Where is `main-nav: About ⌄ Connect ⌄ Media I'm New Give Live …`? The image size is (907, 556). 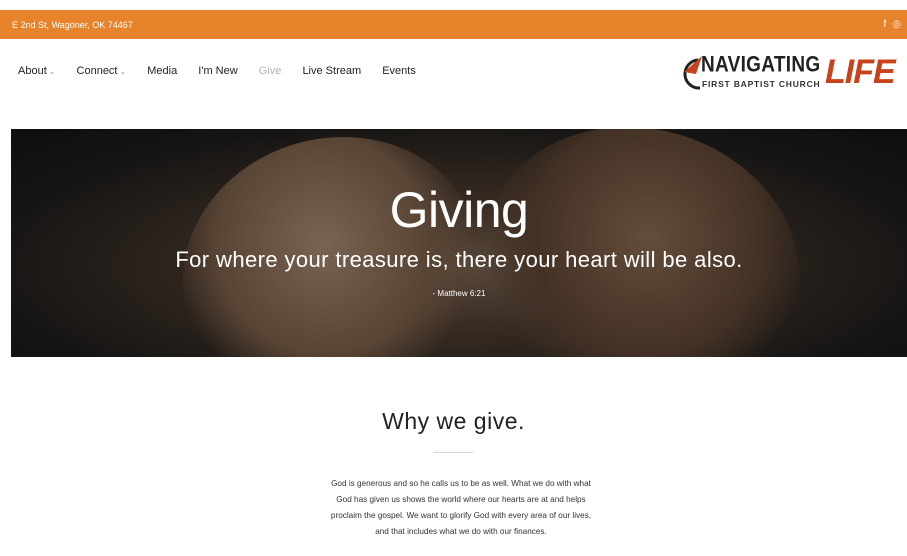 main-nav: About ⌄ Connect ⌄ Media I'm New Give Live … is located at coordinates (226, 71).